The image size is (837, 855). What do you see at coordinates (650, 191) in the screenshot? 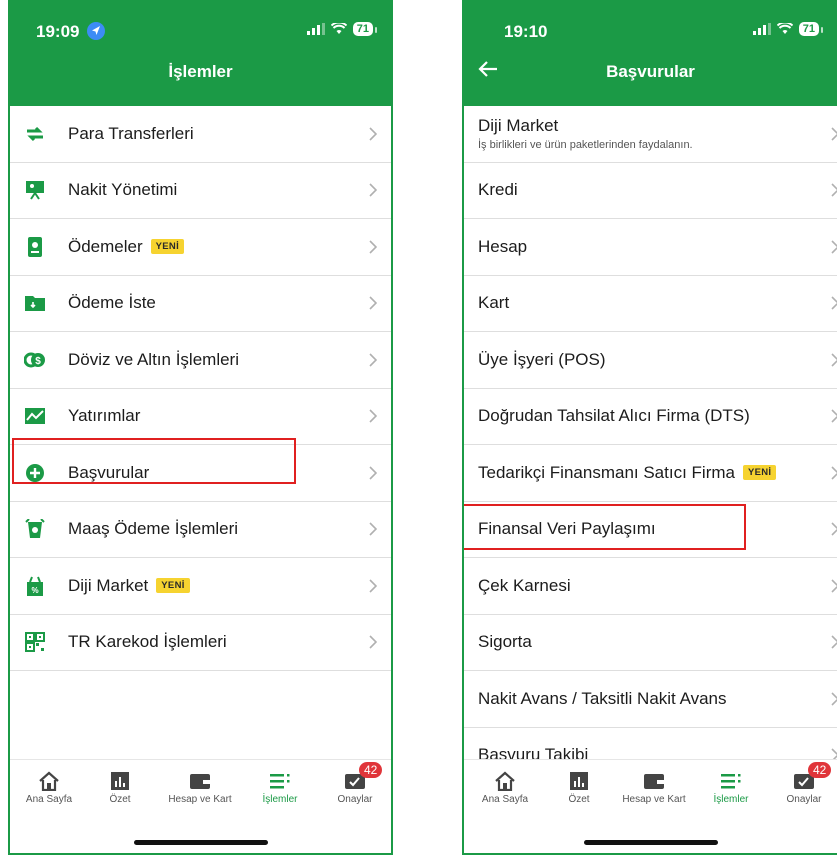
I see `application-item-kredi: Kredi` at bounding box center [650, 191].